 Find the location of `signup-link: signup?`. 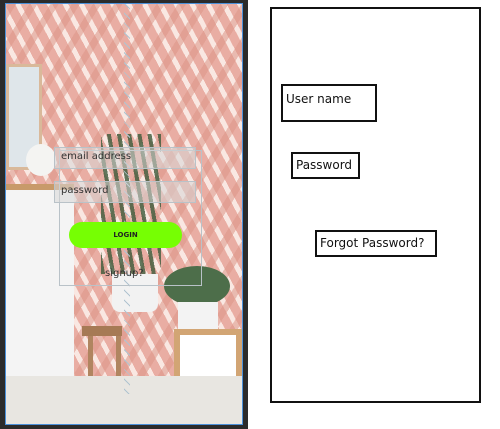

signup-link: signup? is located at coordinates (124, 273).